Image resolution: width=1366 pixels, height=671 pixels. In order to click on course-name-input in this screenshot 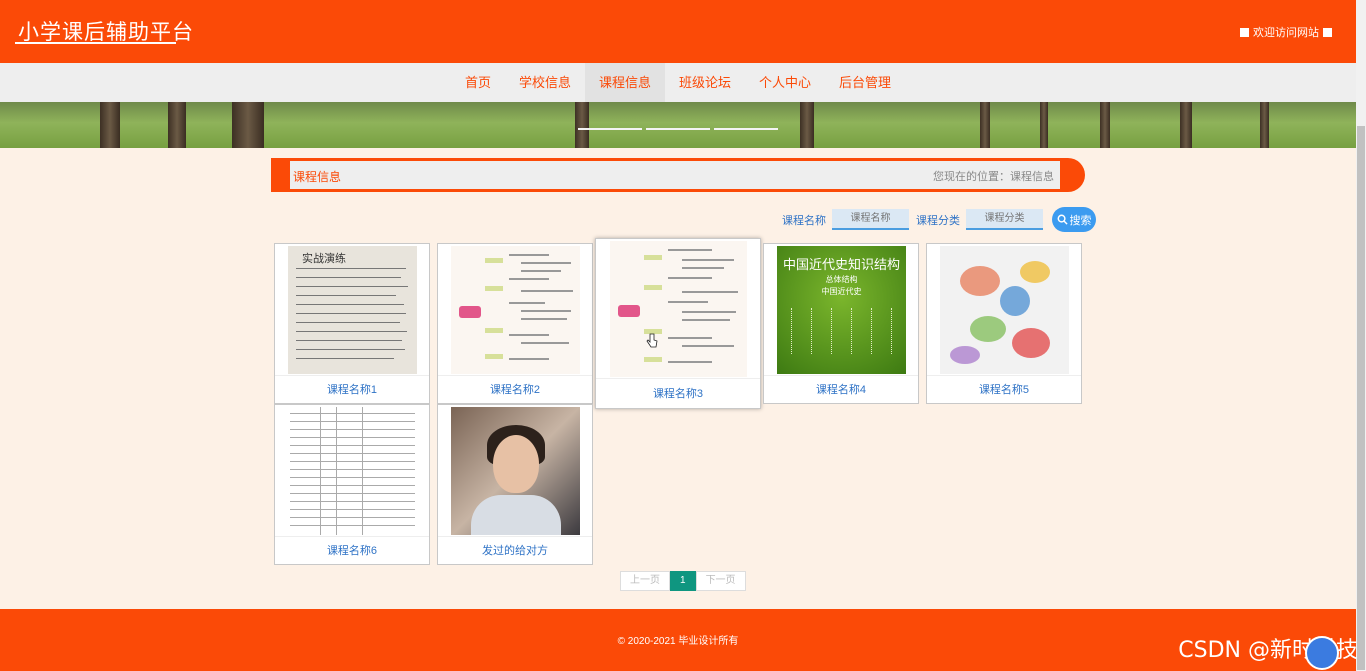, I will do `click(870, 219)`.